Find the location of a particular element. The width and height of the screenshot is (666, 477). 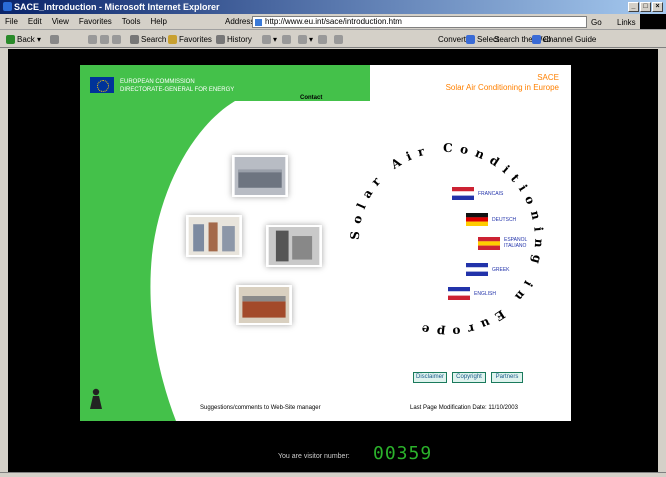

print-icon is located at coordinates (286, 40).